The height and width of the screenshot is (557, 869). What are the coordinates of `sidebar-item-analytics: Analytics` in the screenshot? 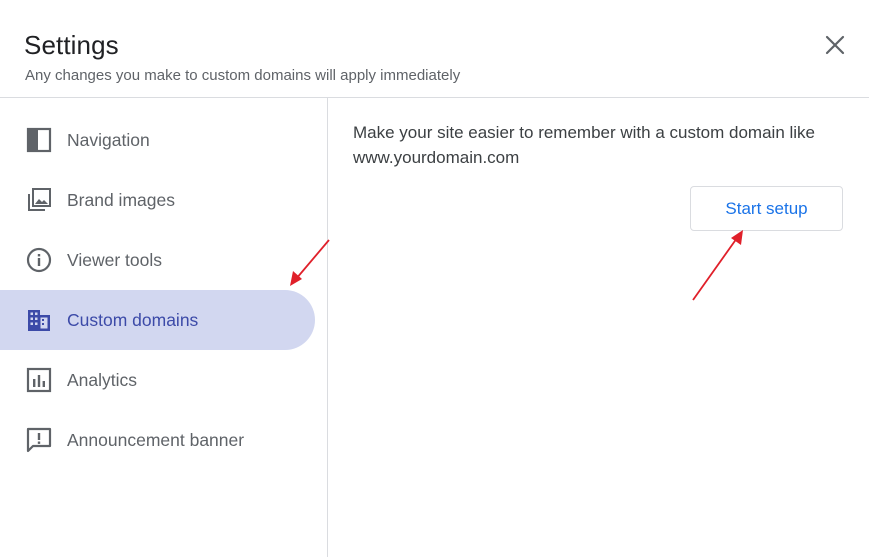 It's located at (157, 380).